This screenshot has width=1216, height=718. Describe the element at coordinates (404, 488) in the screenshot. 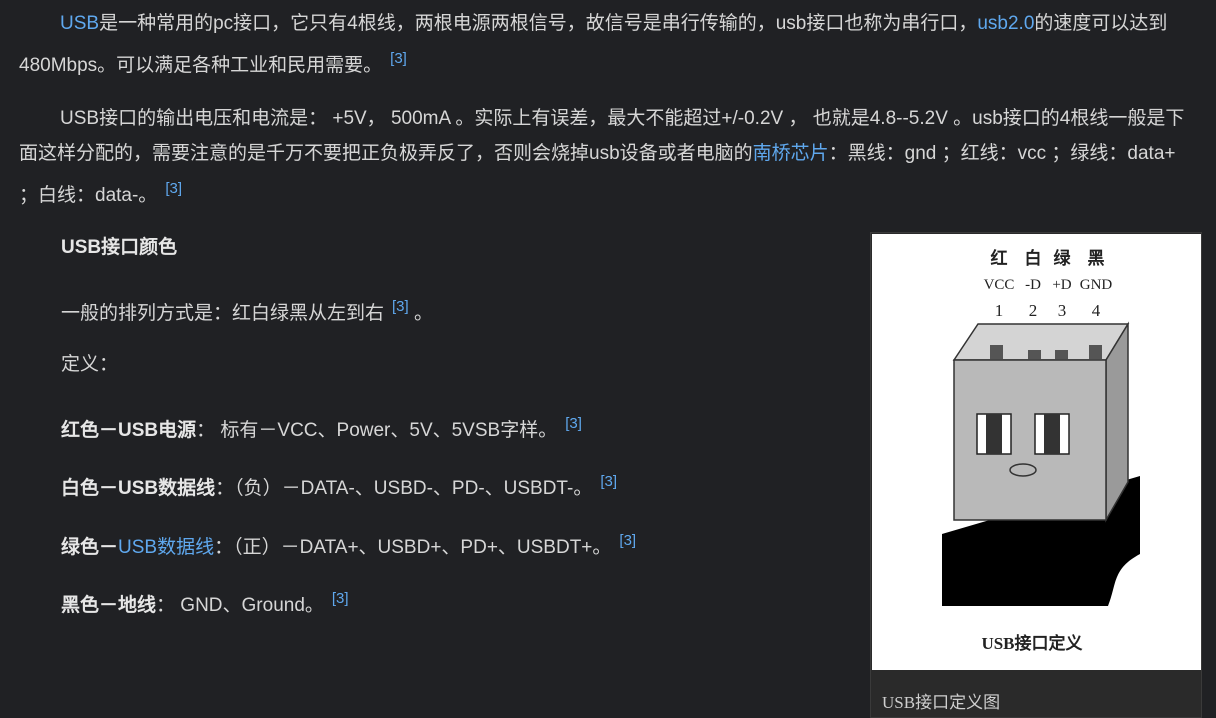

I see `def-white-text: ：（负）－DATA-、USBD-、PD-、USBDT-。` at that location.